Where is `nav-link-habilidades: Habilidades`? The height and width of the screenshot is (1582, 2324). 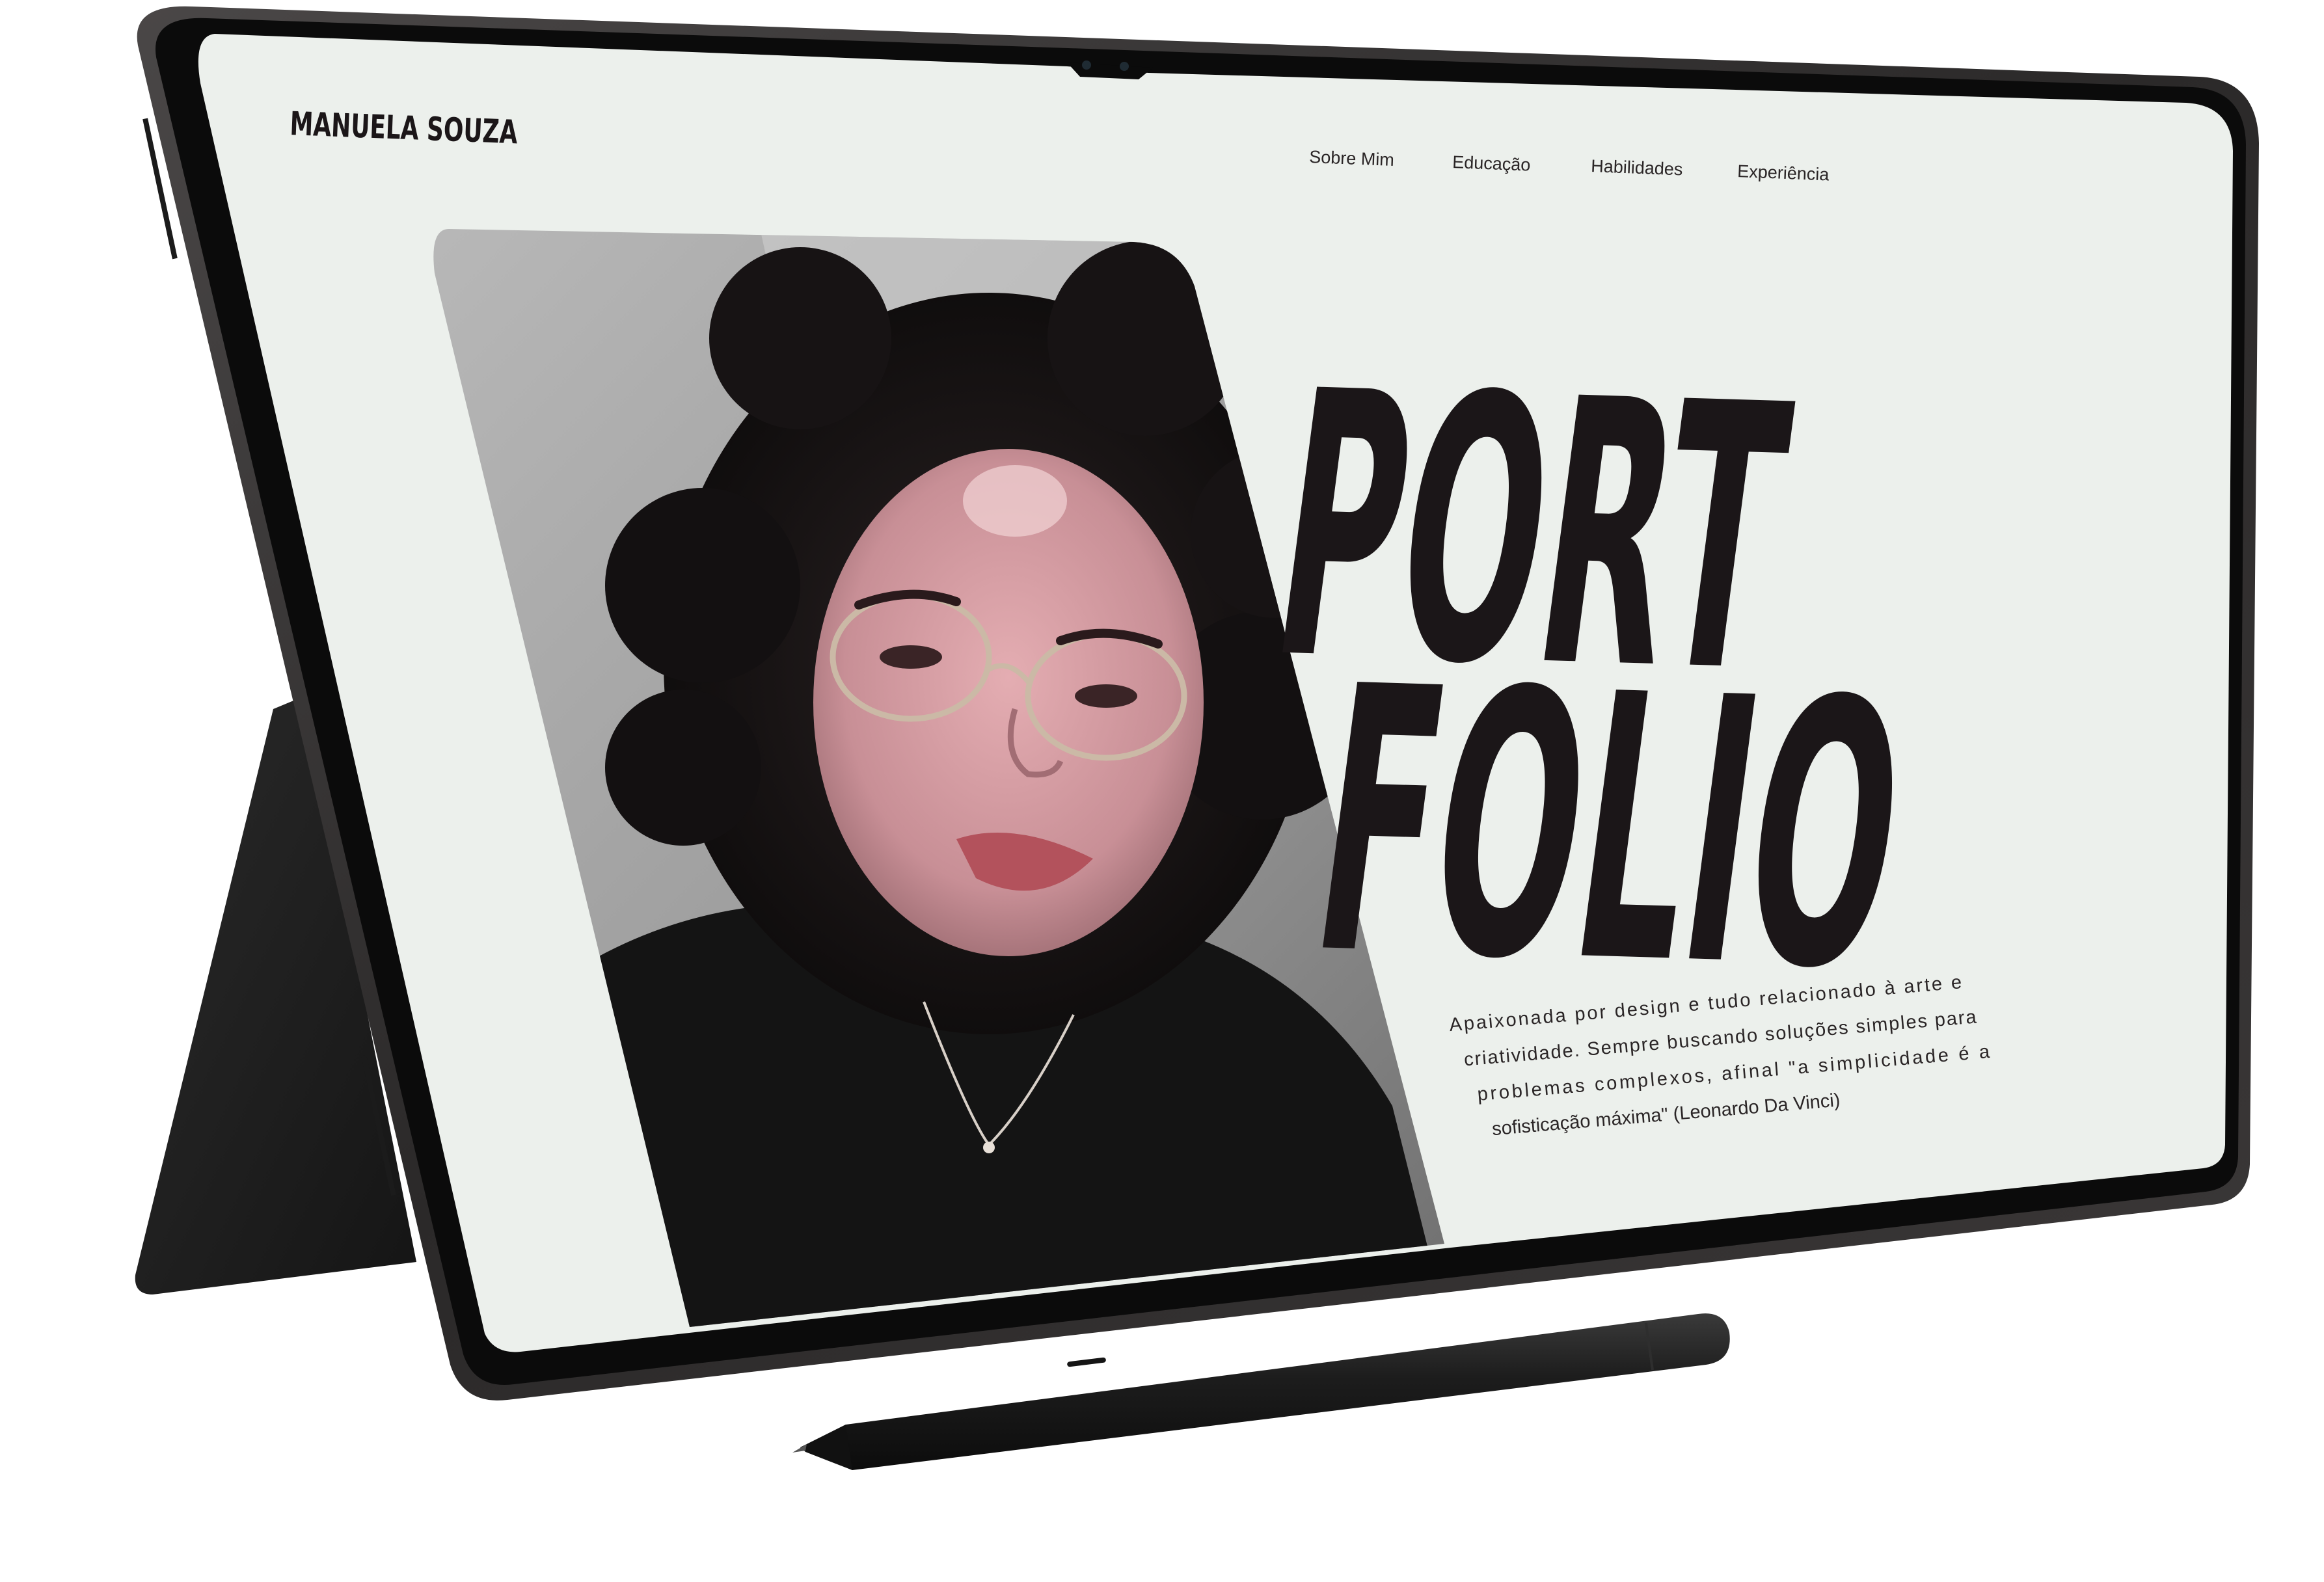
nav-link-habilidades: Habilidades is located at coordinates (1637, 167).